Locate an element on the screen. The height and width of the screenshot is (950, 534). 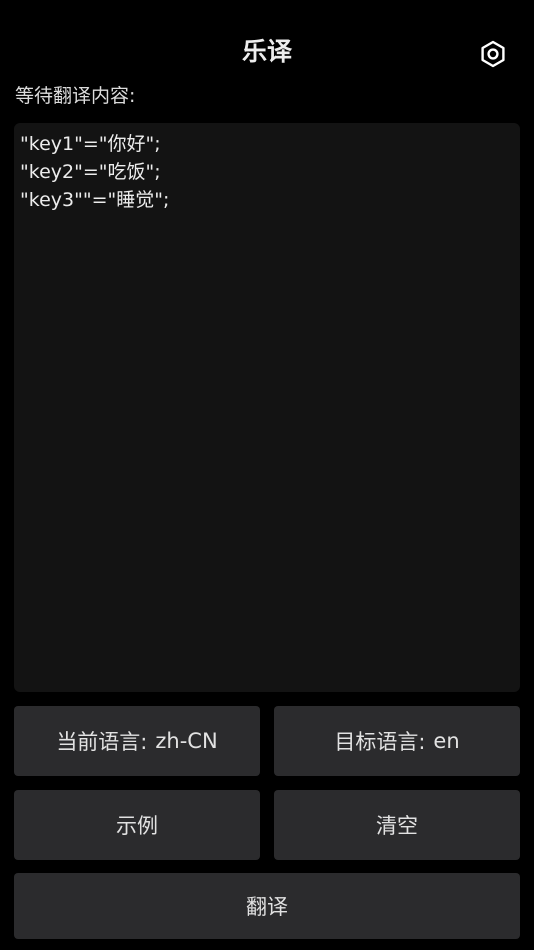
current-language-label: 当前语言: is located at coordinates (102, 742).